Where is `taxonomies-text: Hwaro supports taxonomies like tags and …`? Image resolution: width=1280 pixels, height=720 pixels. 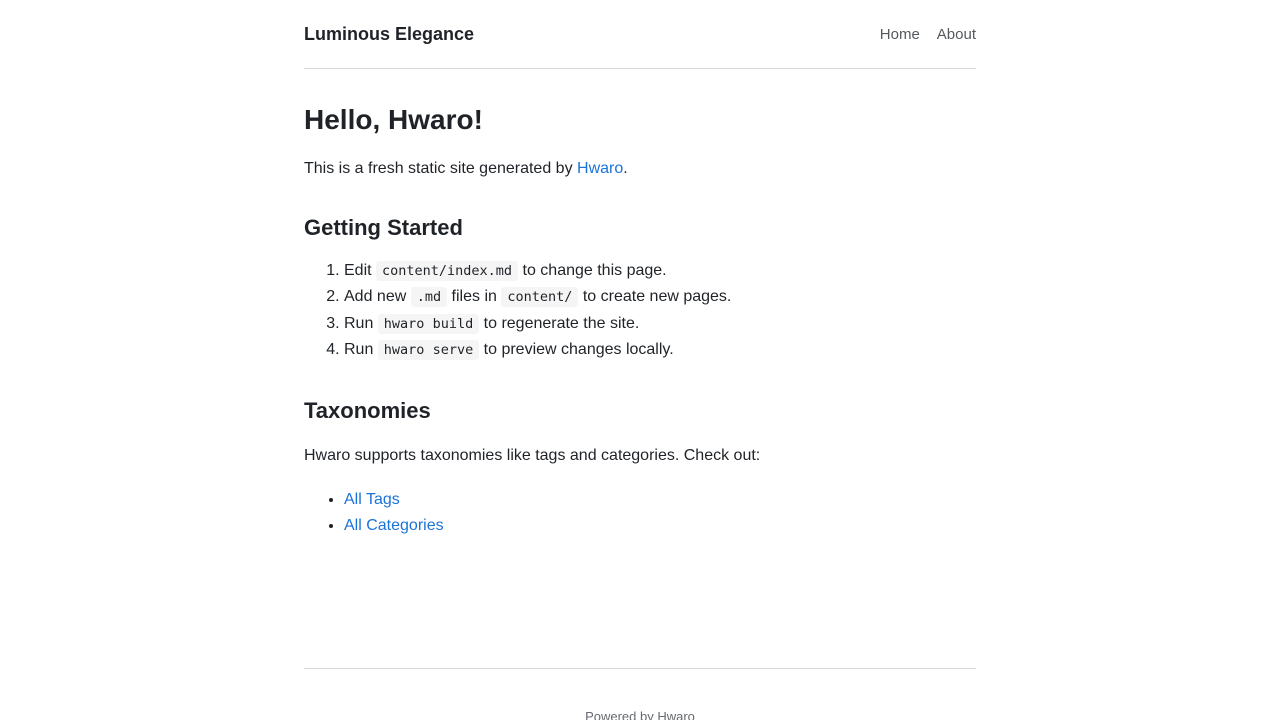
taxonomies-text: Hwaro supports taxonomies like tags and … is located at coordinates (532, 456).